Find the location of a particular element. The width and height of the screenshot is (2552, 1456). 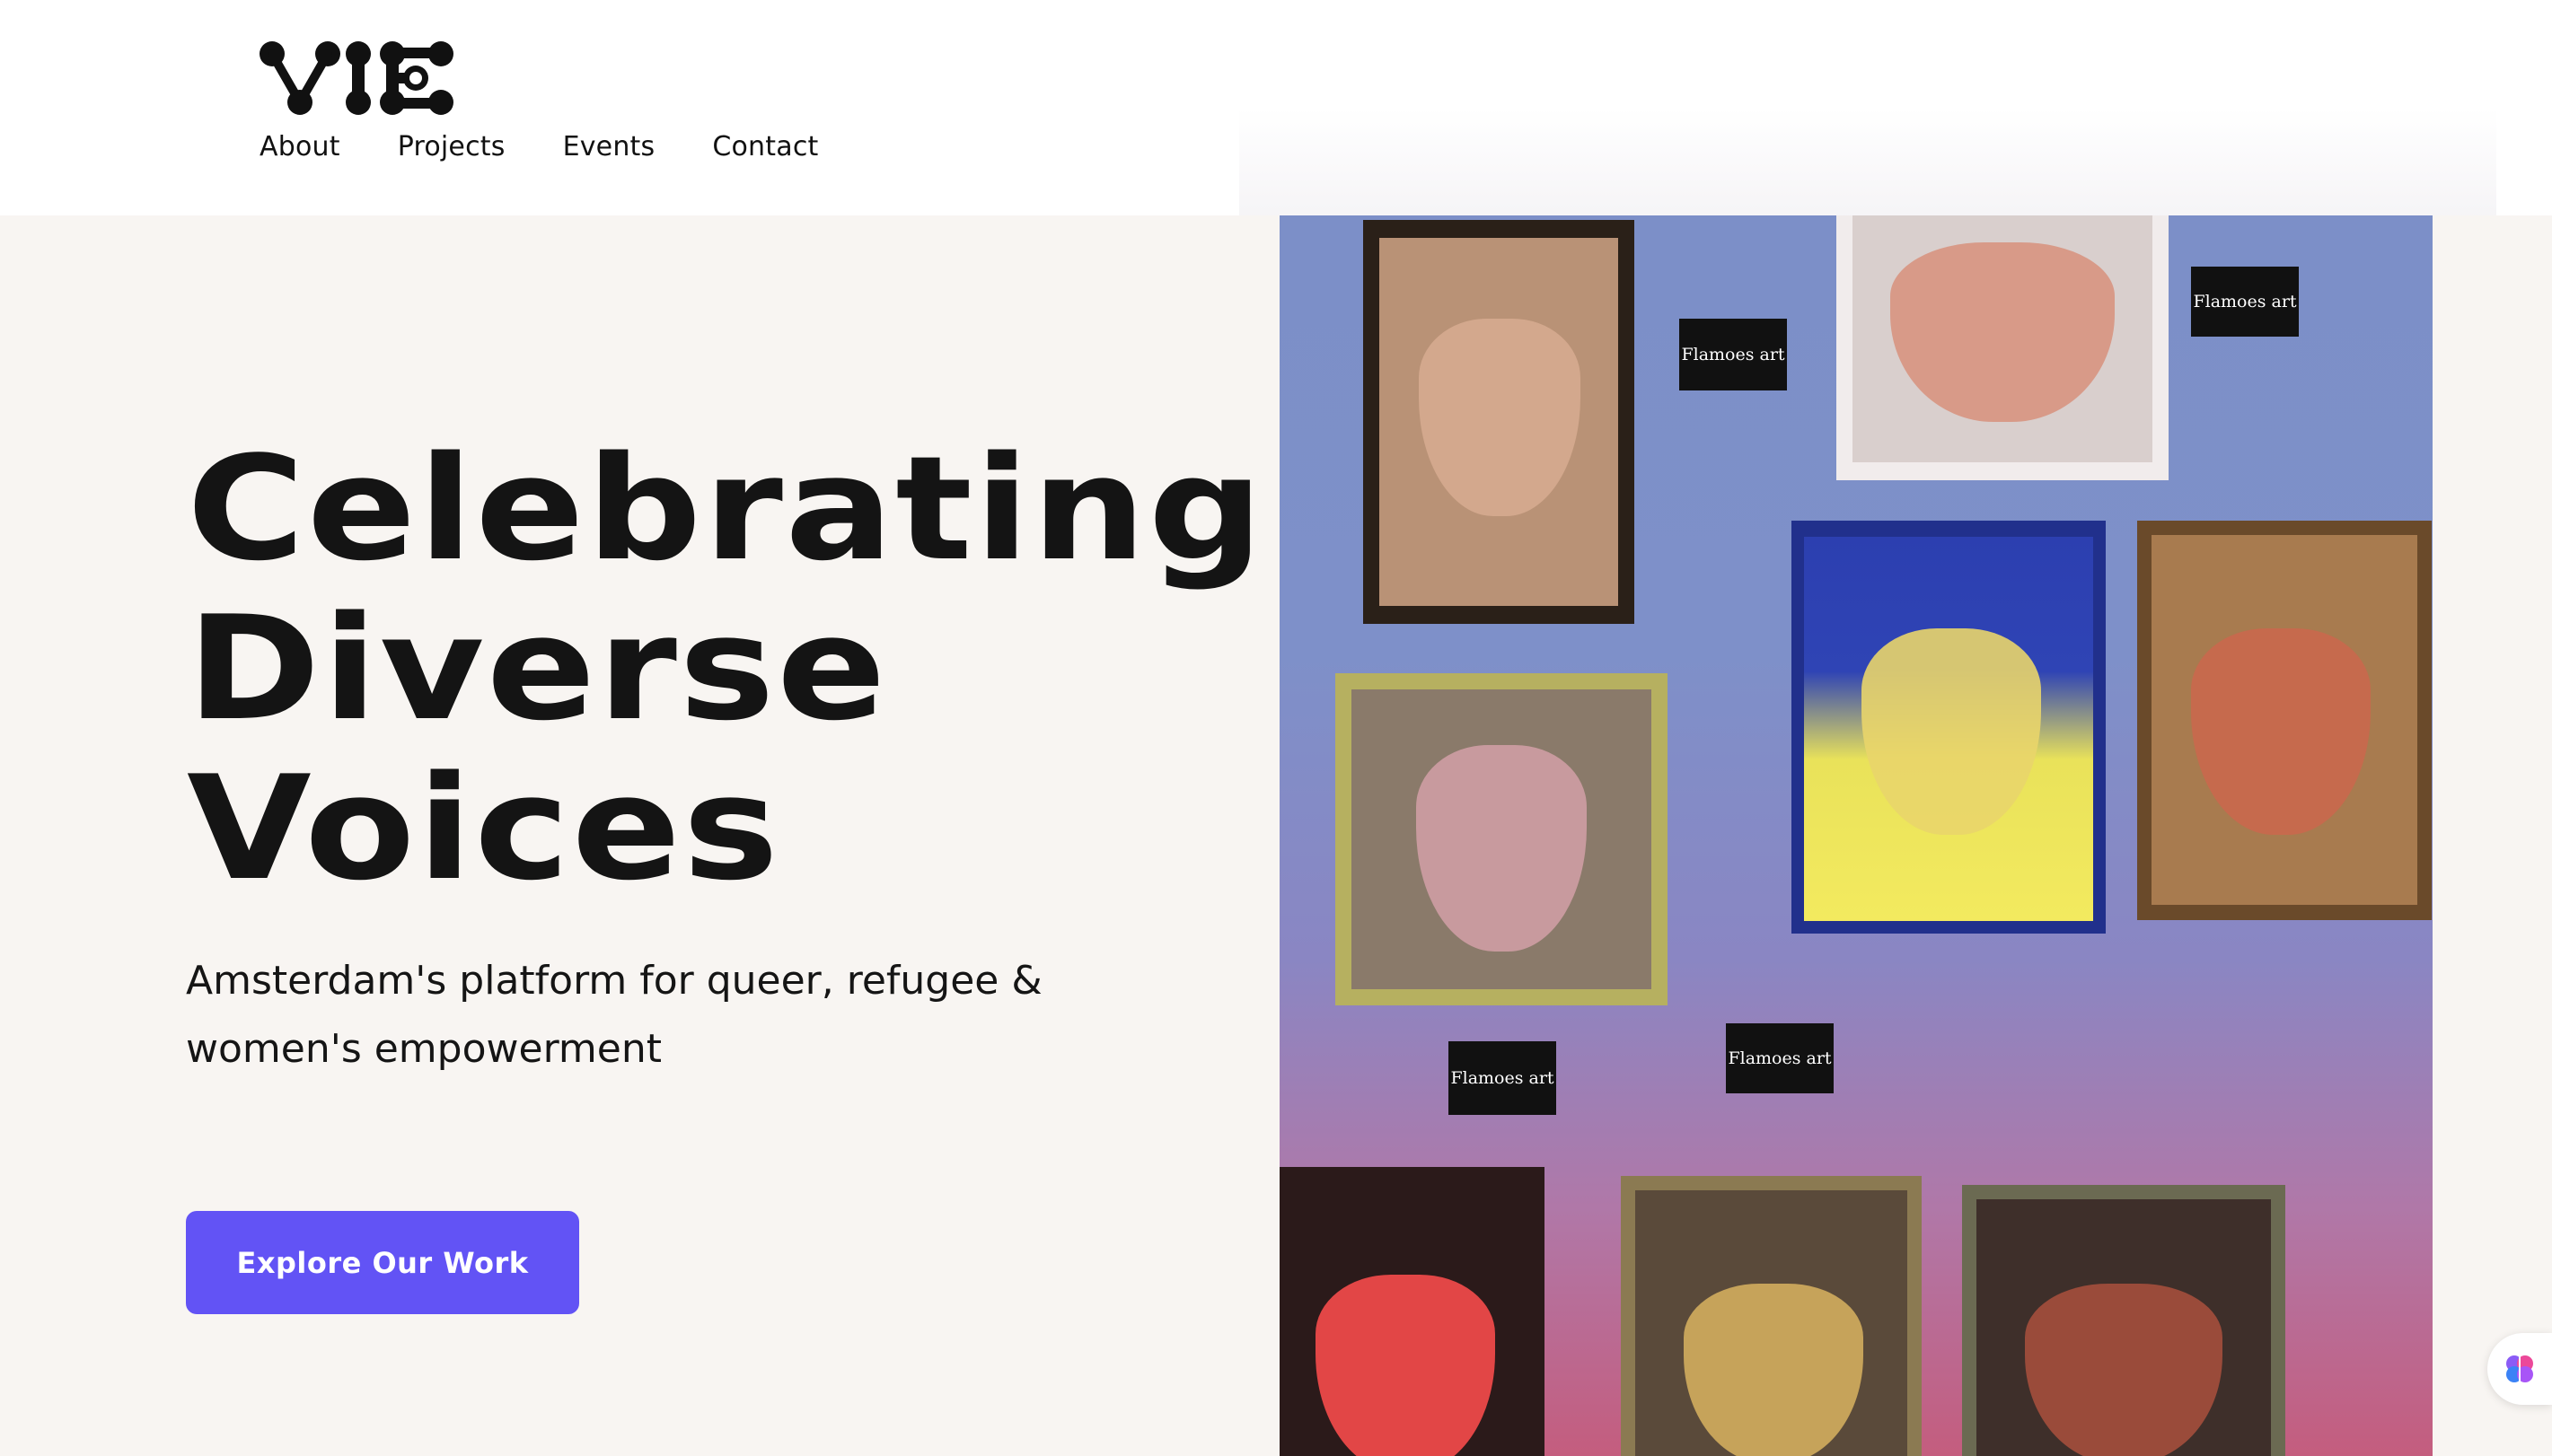

assistant-widget is located at coordinates (2519, 1369).